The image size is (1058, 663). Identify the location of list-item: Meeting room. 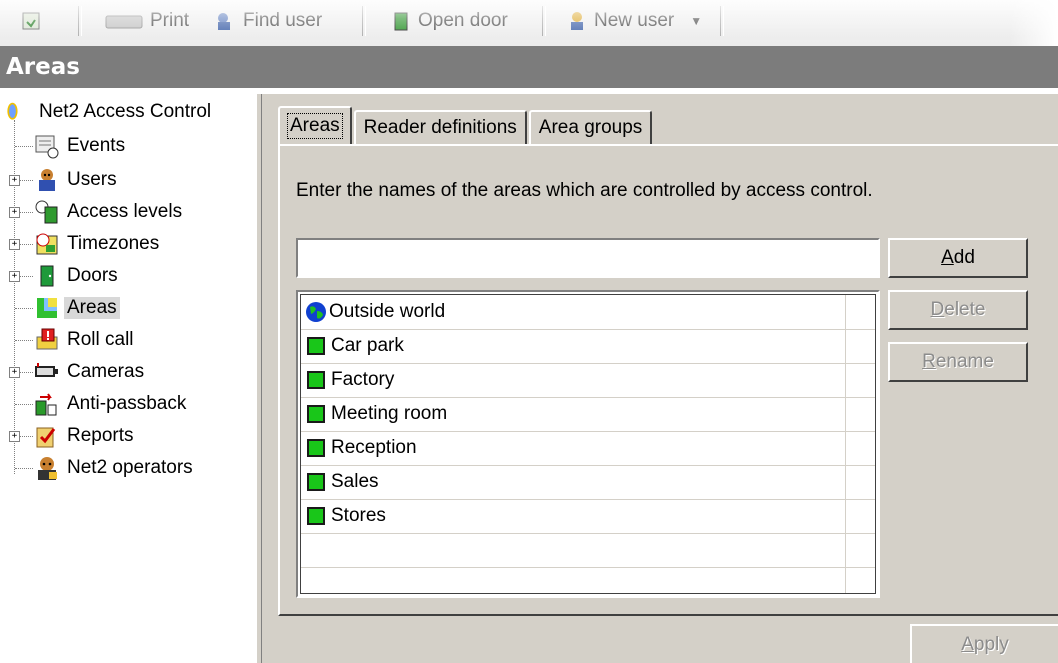
(588, 414).